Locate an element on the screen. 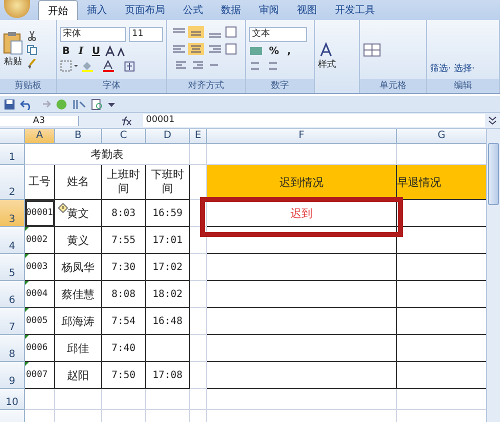 The image size is (500, 422). table-cell: 7:50 is located at coordinates (124, 375).